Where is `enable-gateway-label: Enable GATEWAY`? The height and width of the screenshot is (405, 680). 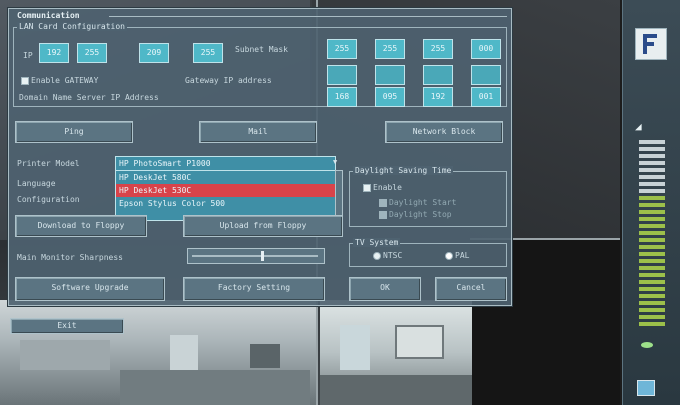
enable-gateway-label: Enable GATEWAY is located at coordinates (65, 80).